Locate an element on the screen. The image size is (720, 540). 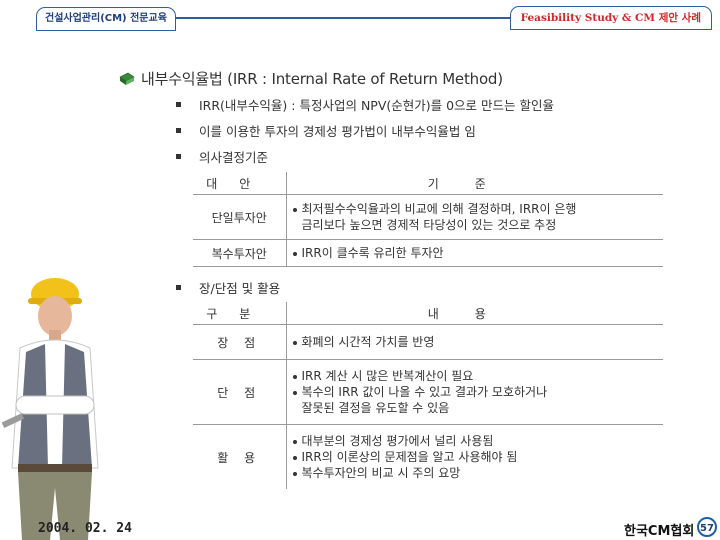
content-pros: 화폐의 시간적 가치를 반영 is located at coordinates (474, 342).